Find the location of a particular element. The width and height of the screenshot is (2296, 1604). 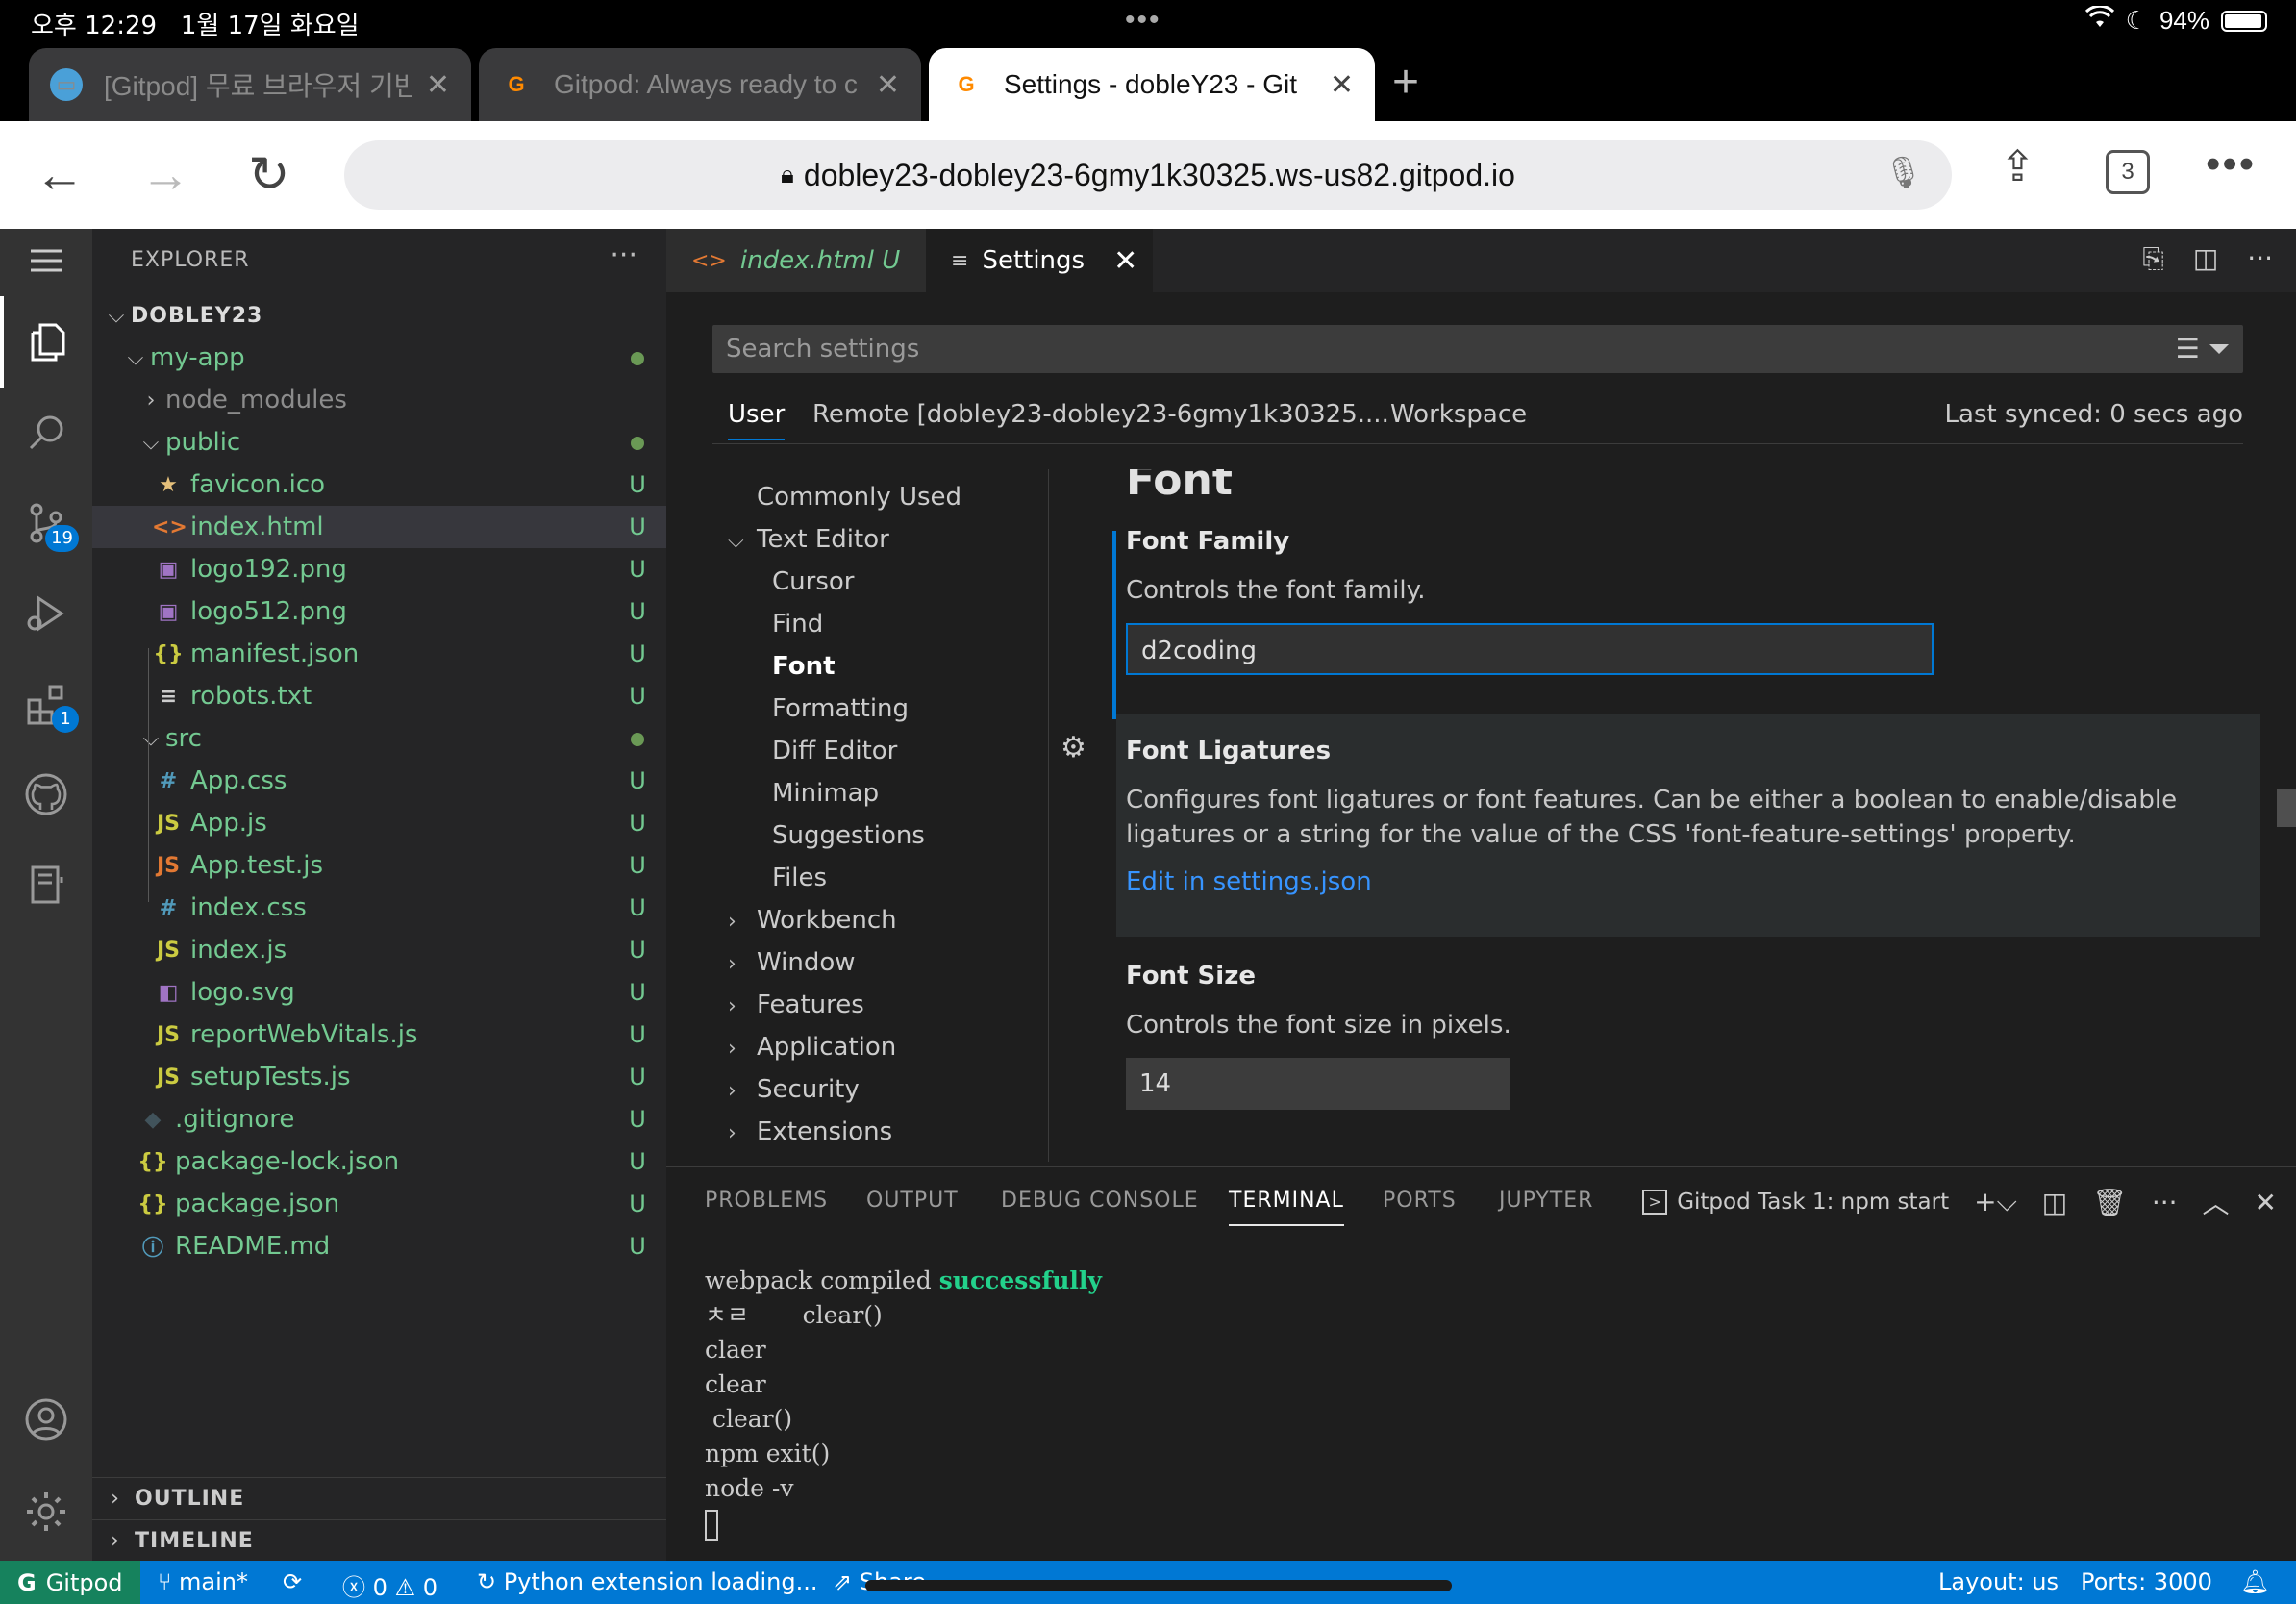

toc-item: Diff Editor is located at coordinates (834, 751).